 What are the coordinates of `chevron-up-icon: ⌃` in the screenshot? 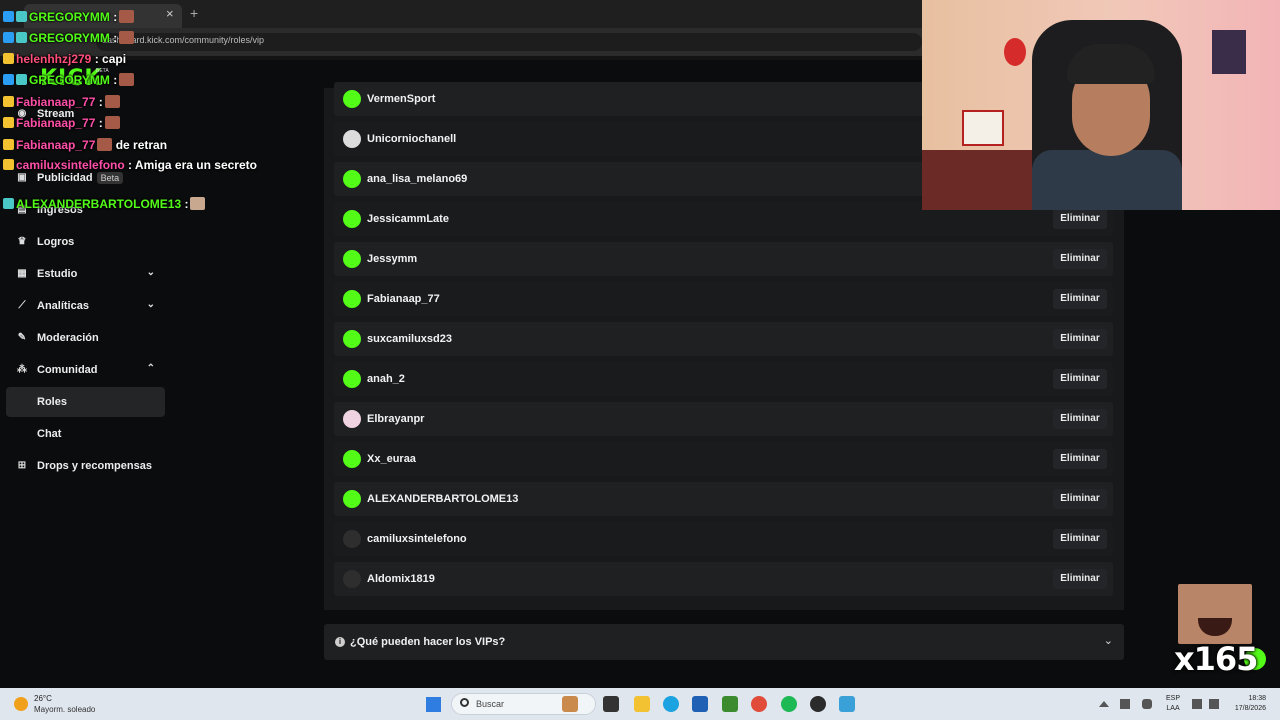 It's located at (151, 368).